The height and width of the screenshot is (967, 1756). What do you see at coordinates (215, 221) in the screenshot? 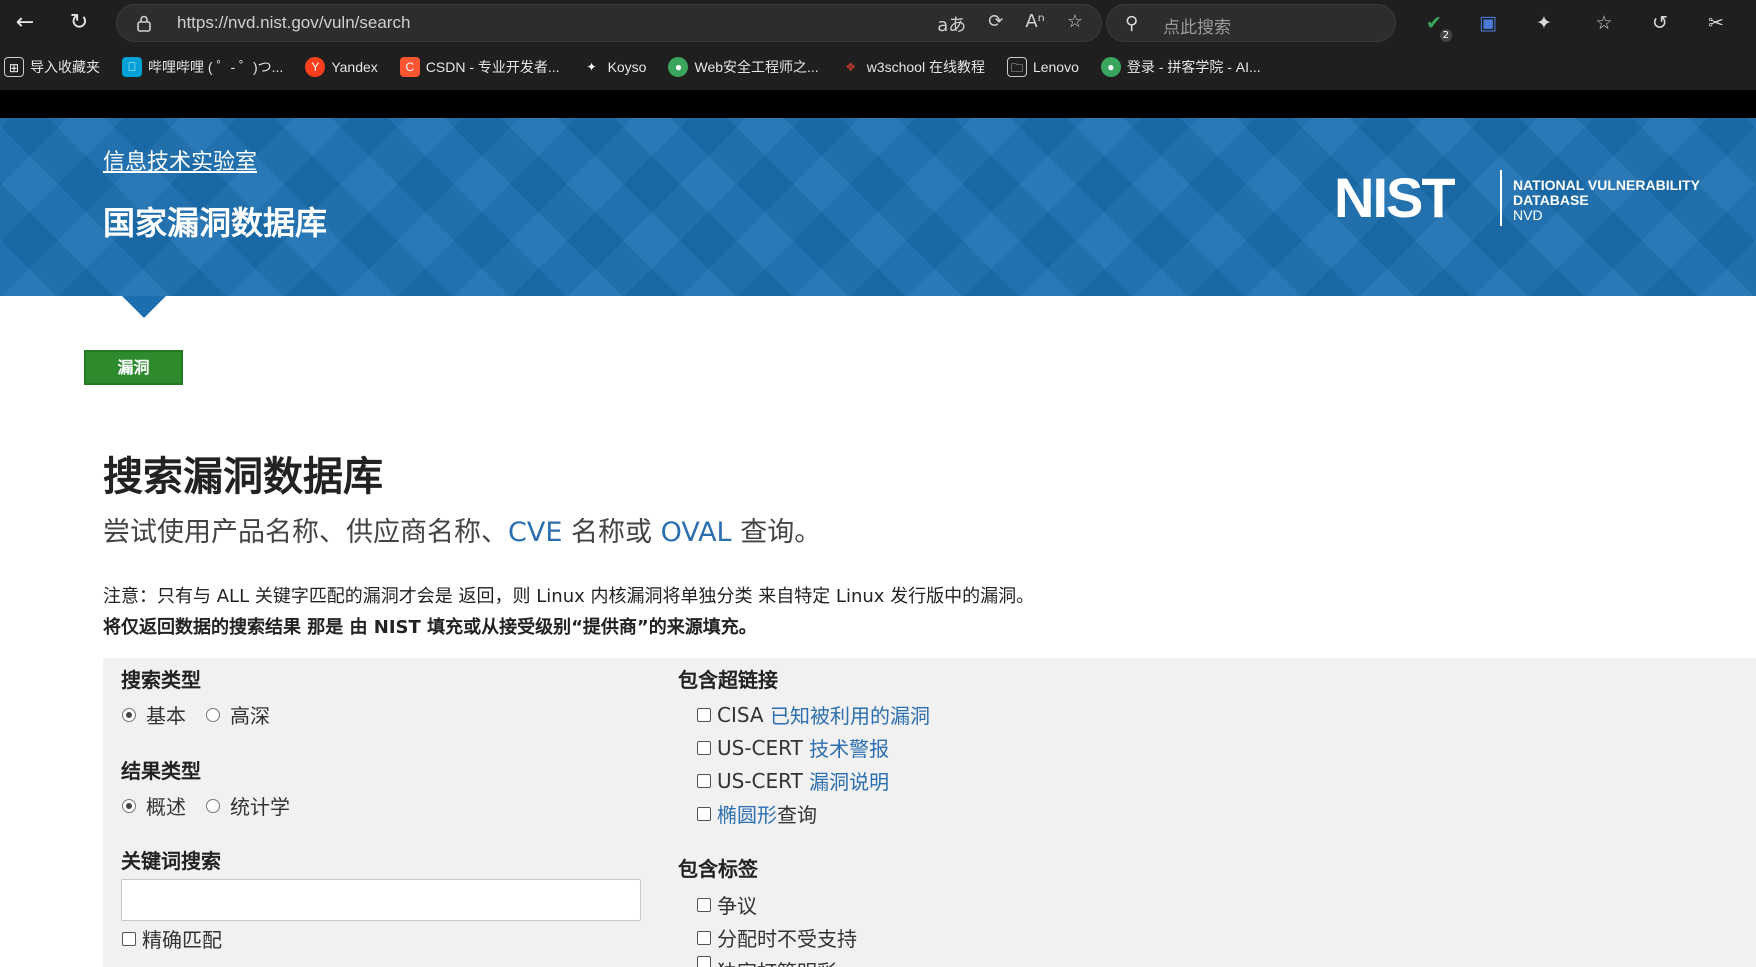
I see `site-title: 国家漏洞数据库` at bounding box center [215, 221].